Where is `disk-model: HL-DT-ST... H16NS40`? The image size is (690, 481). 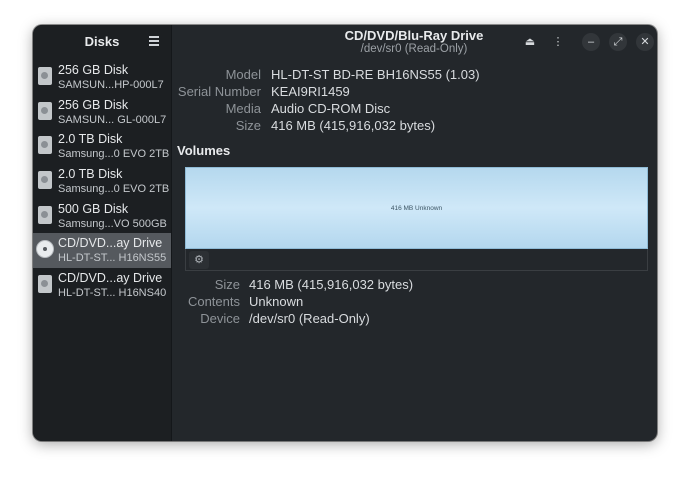
disk-model: HL-DT-ST... H16NS40 is located at coordinates (112, 293).